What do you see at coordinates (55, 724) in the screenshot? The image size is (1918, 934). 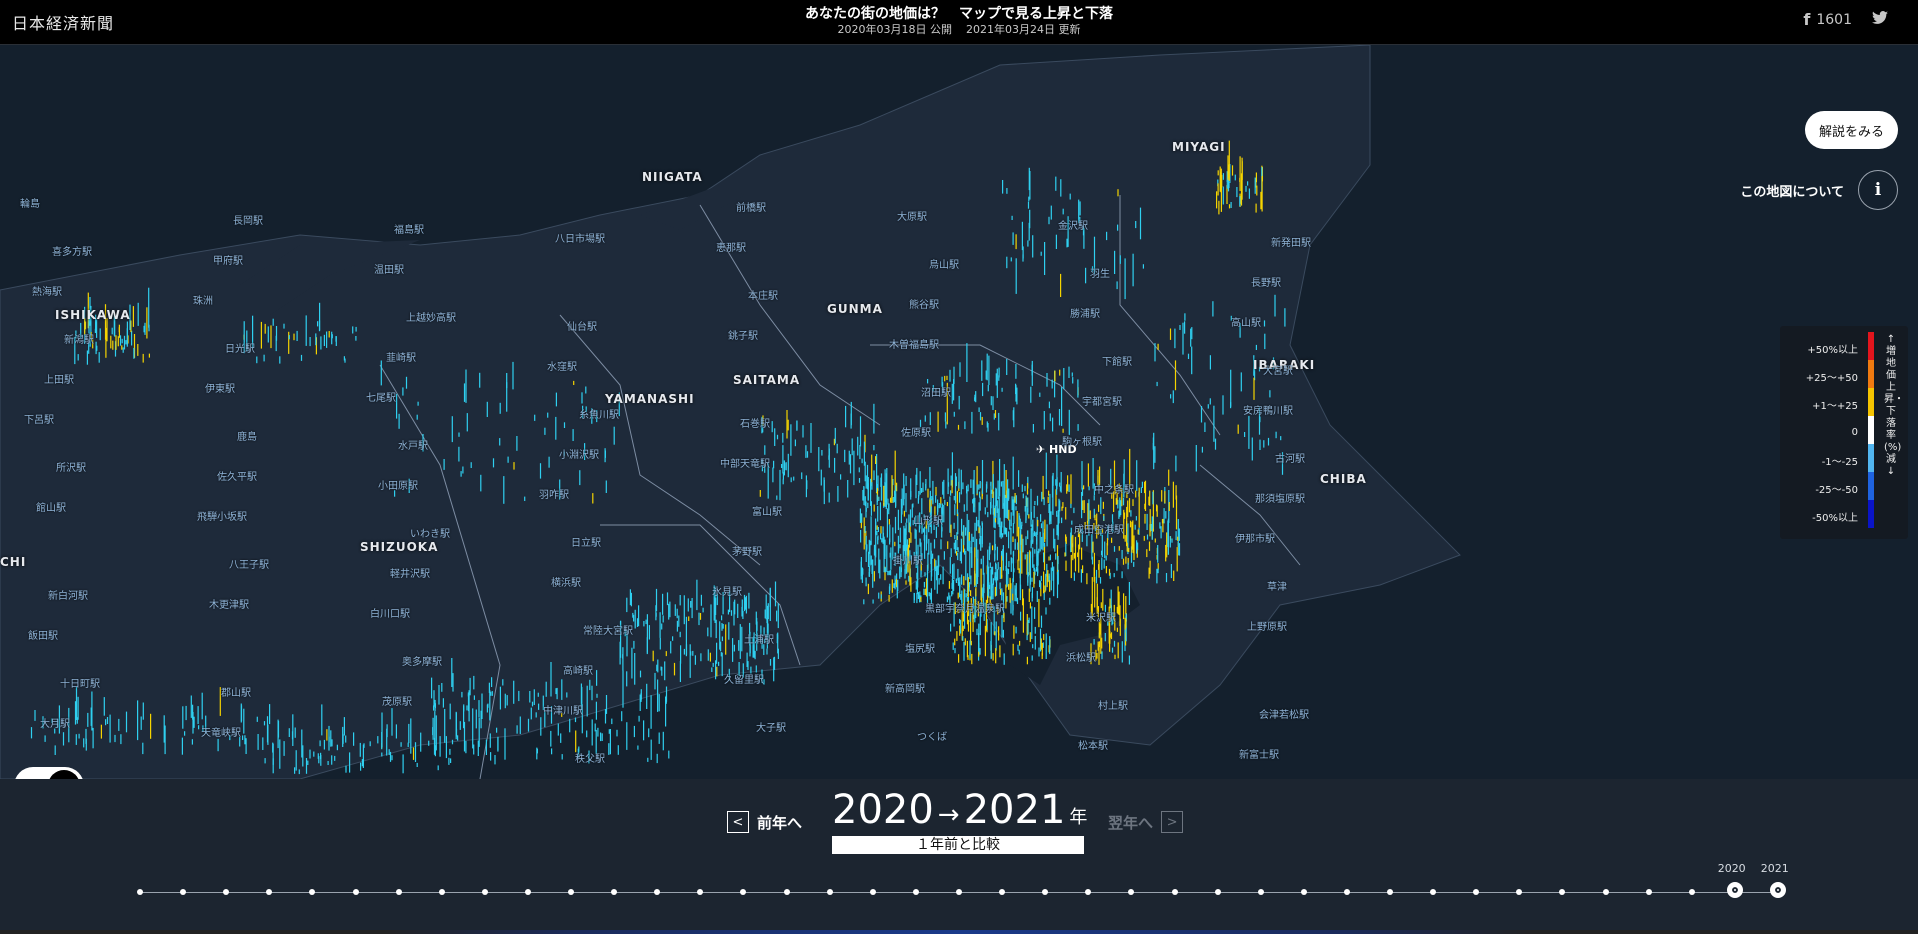 I see `station-label: 大月駅` at bounding box center [55, 724].